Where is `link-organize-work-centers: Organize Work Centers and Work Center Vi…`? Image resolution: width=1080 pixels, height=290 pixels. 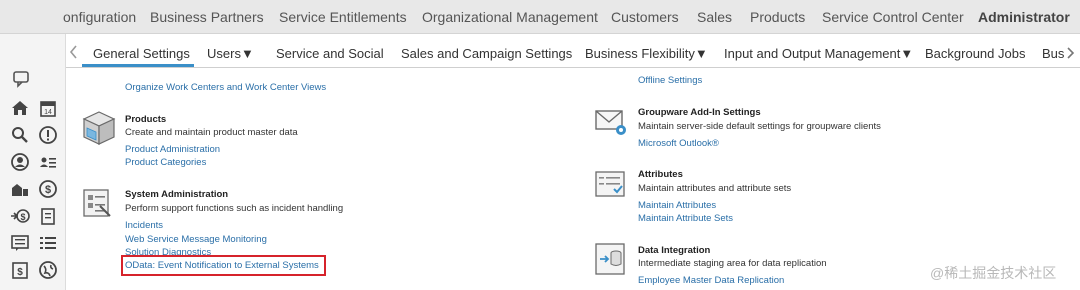
link-organize-work-centers: Organize Work Centers and Work Center Vi… is located at coordinates (225, 87).